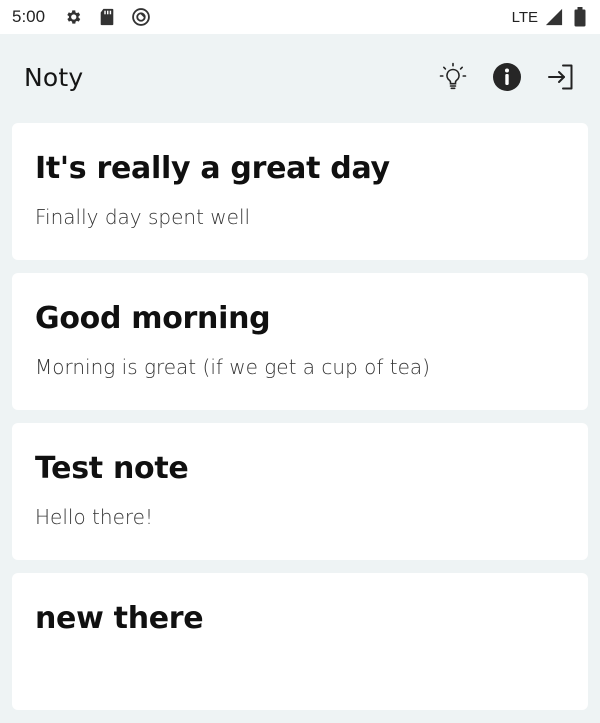 This screenshot has height=723, width=600. What do you see at coordinates (507, 77) in the screenshot?
I see `info-icon` at bounding box center [507, 77].